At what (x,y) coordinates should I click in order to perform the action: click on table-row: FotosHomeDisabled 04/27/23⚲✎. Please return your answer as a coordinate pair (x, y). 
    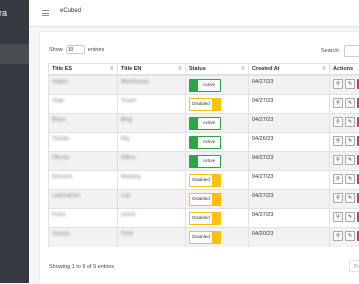
    Looking at the image, I should click on (204, 218).